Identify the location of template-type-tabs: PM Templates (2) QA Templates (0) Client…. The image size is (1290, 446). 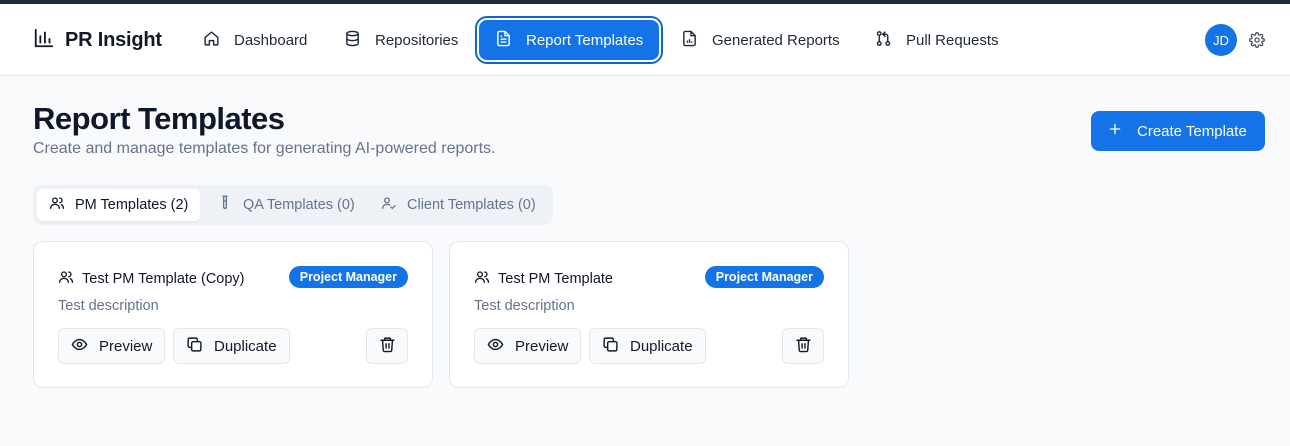
(293, 205).